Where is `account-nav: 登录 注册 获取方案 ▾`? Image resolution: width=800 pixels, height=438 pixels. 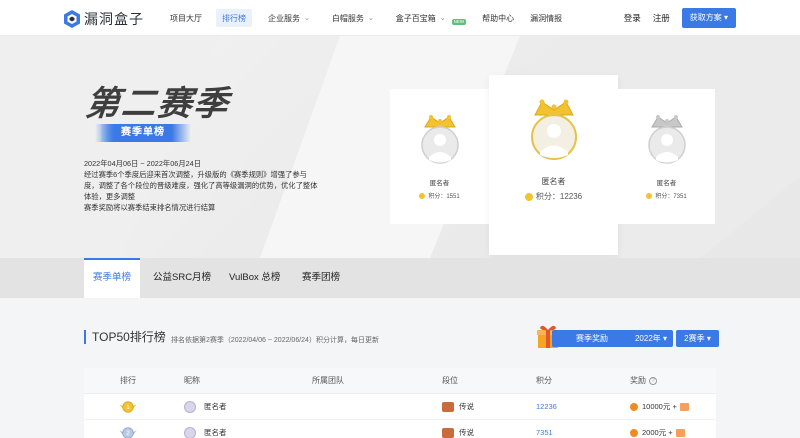
account-nav: 登录 注册 获取方案 ▾ is located at coordinates (680, 18).